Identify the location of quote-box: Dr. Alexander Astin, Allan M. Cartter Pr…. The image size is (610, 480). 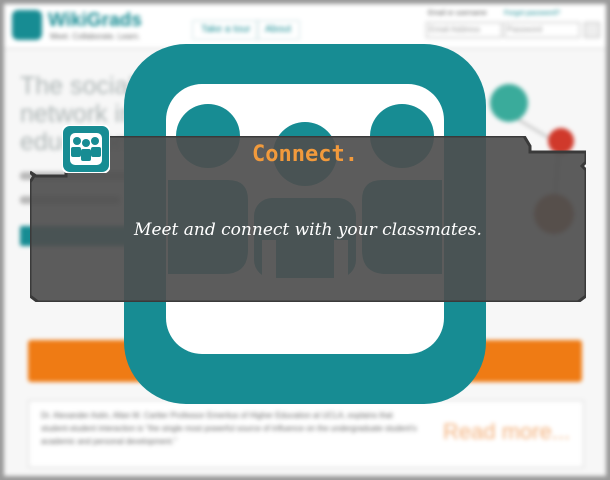
(306, 434).